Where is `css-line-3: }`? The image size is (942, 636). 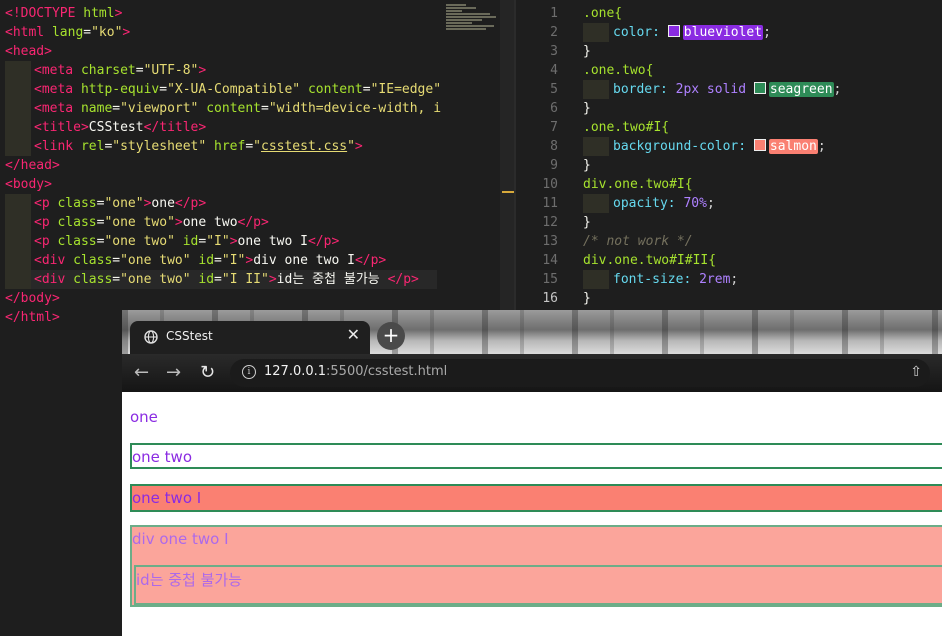 css-line-3: } is located at coordinates (587, 51).